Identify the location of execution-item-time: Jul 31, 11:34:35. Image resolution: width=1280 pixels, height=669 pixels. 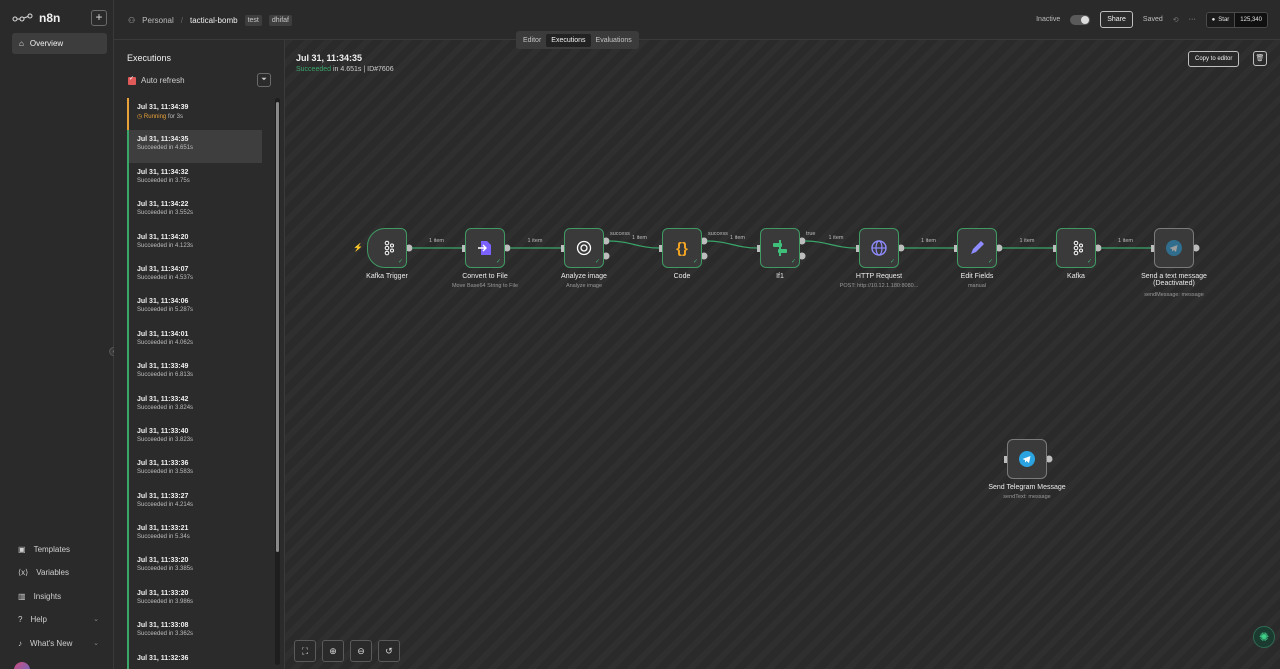
(163, 140).